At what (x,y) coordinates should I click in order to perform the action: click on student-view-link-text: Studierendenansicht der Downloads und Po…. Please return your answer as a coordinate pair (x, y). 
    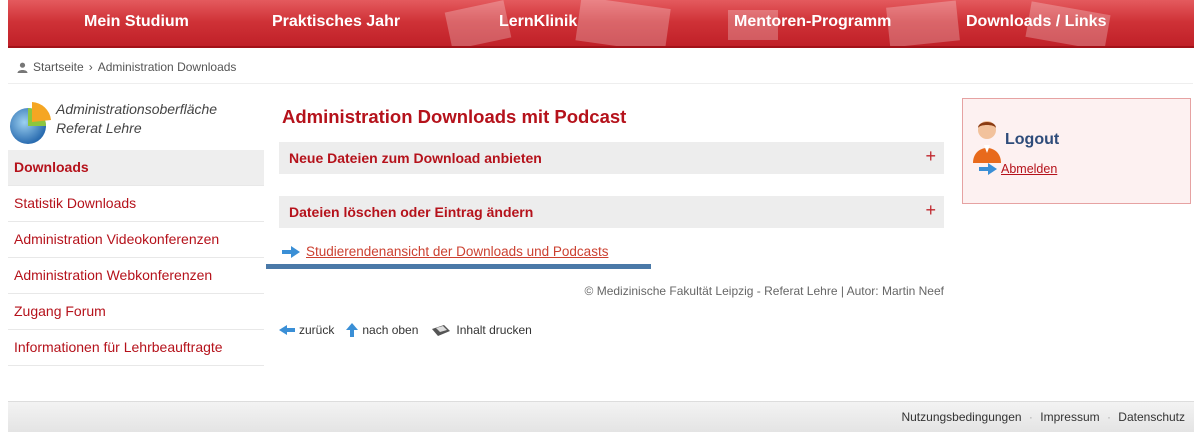
    Looking at the image, I should click on (457, 251).